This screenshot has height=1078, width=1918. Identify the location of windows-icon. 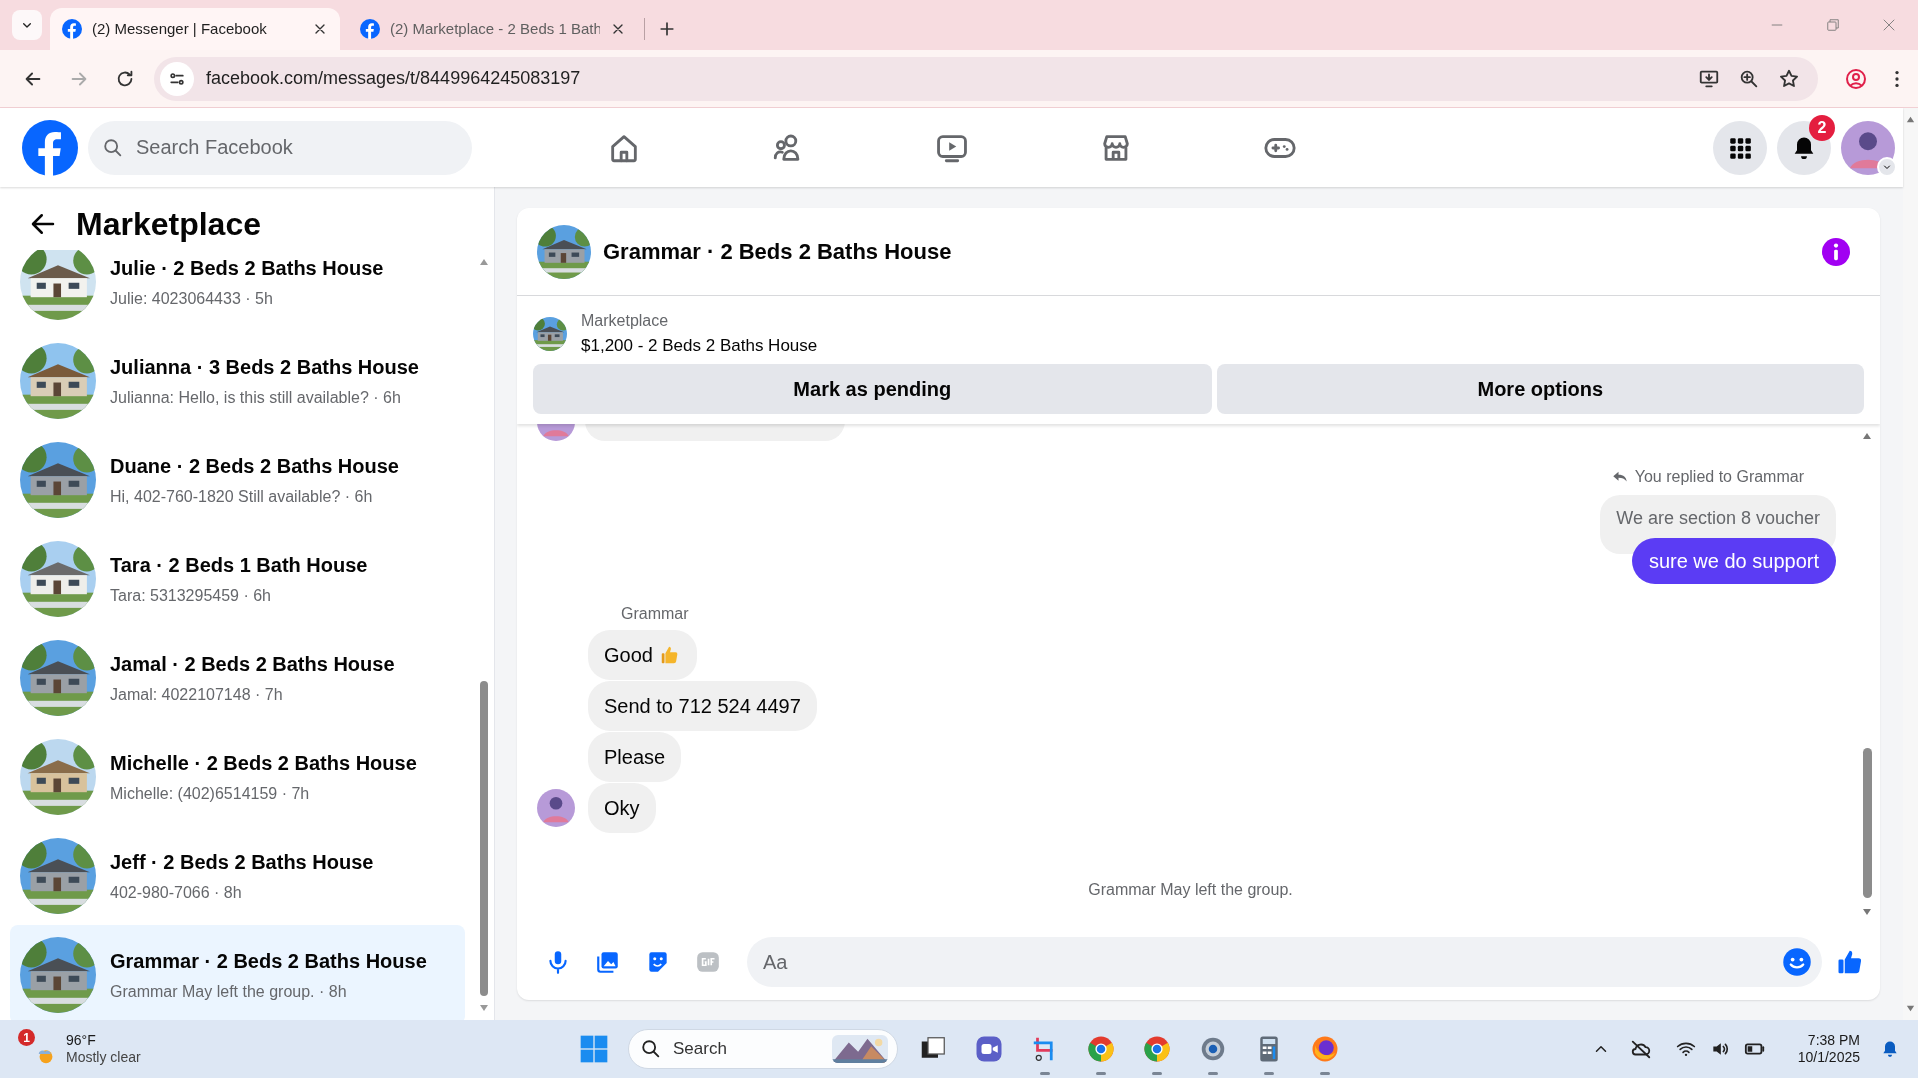
(594, 1049).